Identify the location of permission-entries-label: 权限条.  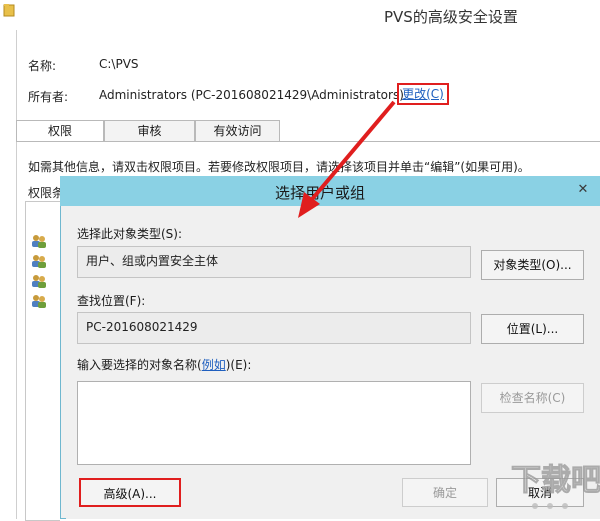
(46, 193).